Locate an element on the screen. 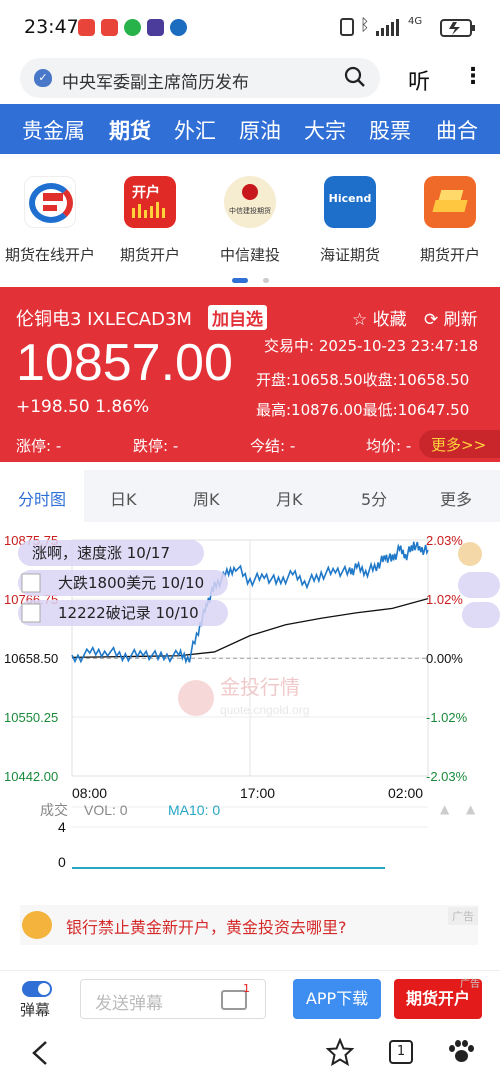  favorite-label: 收藏 is located at coordinates (389, 320).